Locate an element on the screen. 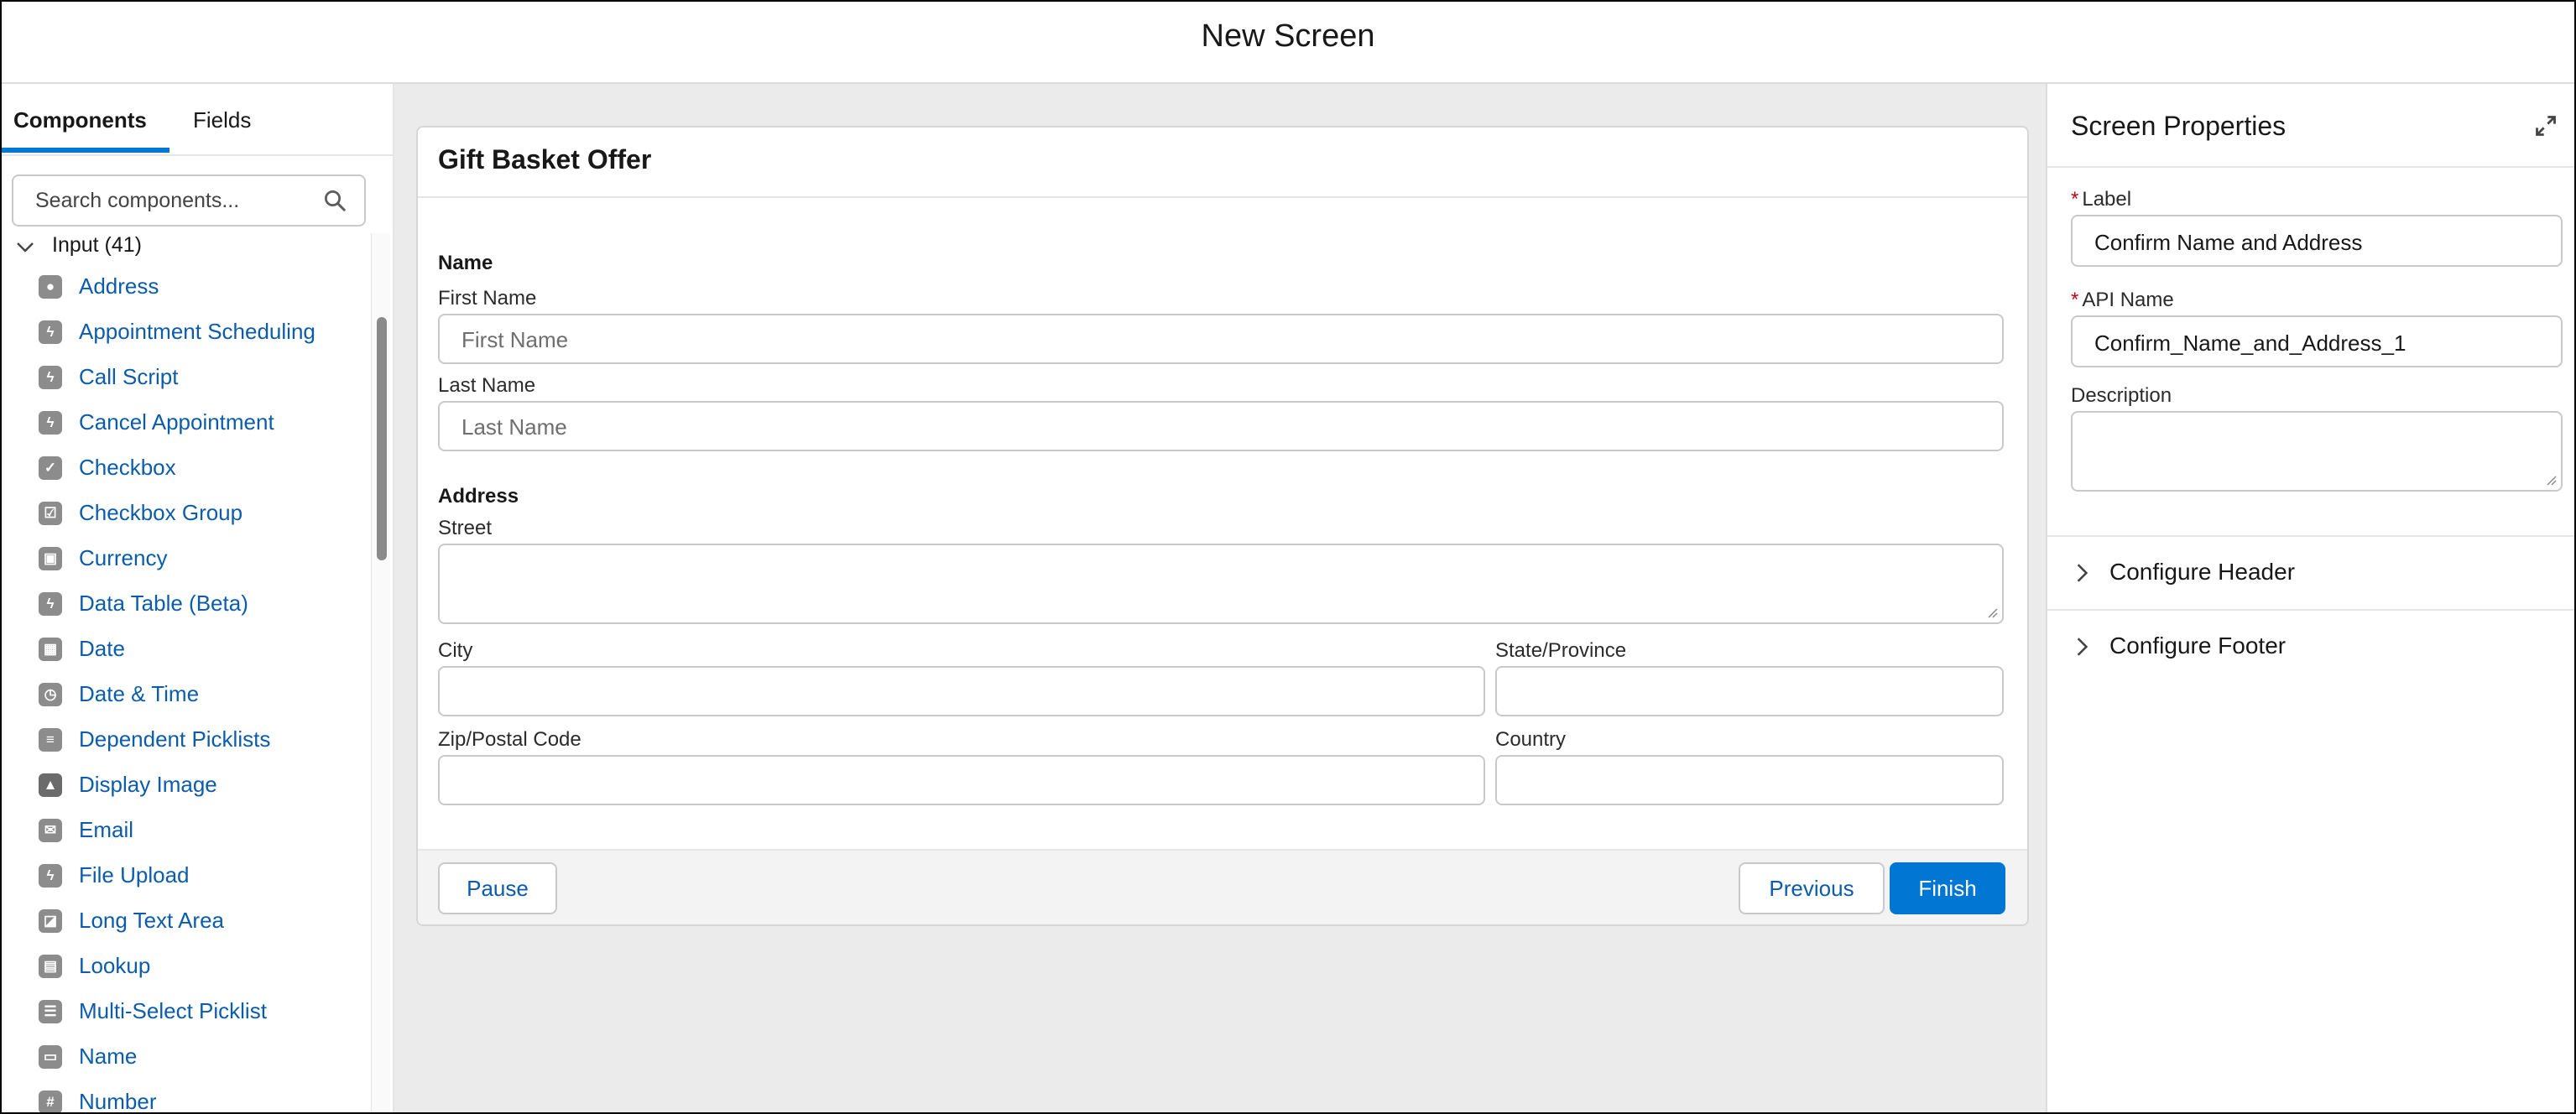  component-label: Number is located at coordinates (118, 1100).